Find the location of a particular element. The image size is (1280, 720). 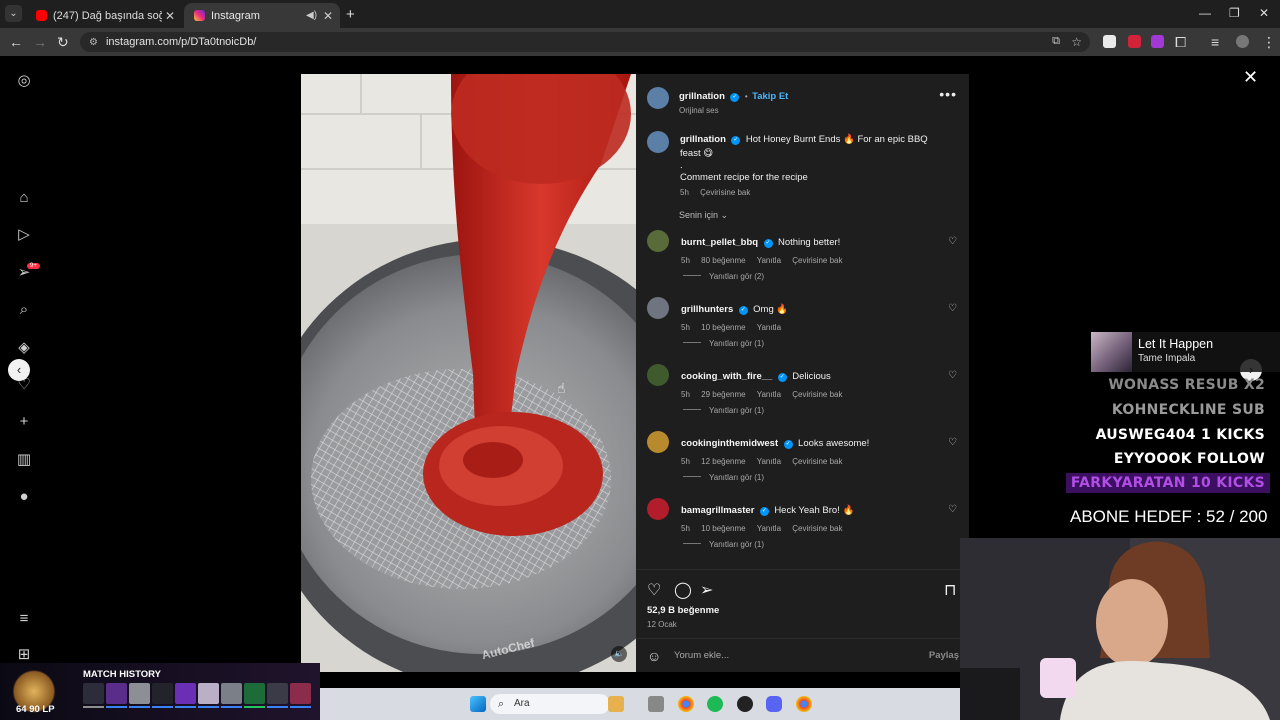

tab-youtube: (247) Dağ başında soğuk varmış ✕ is located at coordinates (104, 15).